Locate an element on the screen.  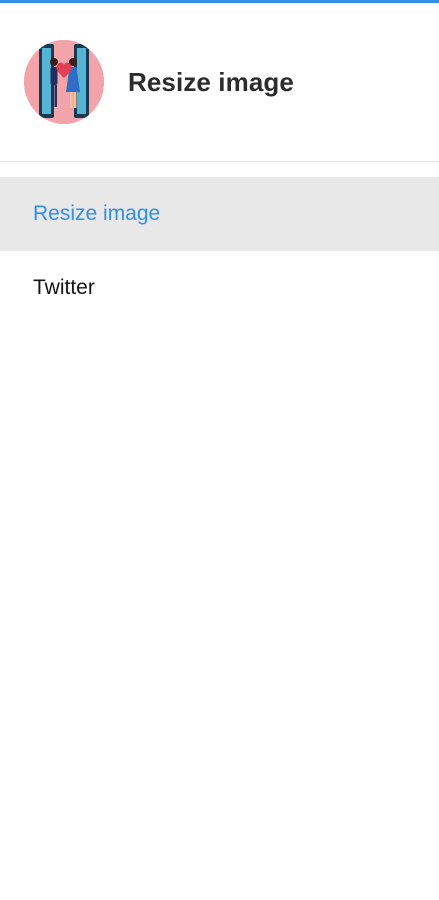
header-divider is located at coordinates (219, 161).